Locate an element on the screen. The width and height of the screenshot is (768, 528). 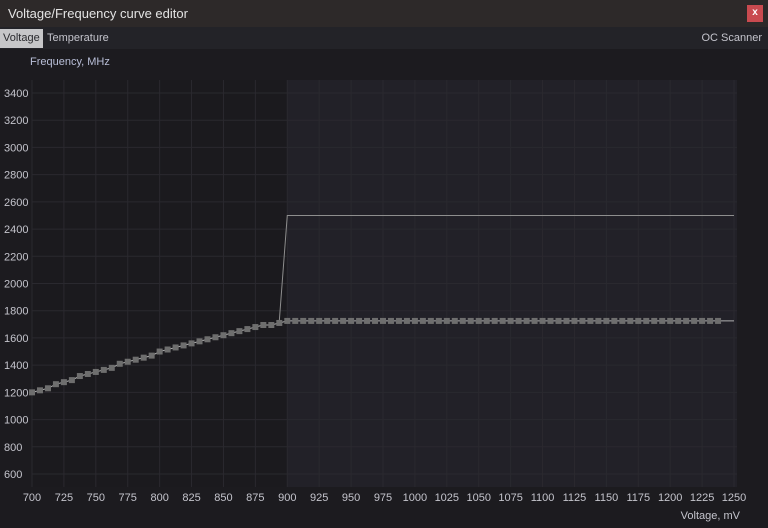
x-tick-label: 725 is located at coordinates (64, 498).